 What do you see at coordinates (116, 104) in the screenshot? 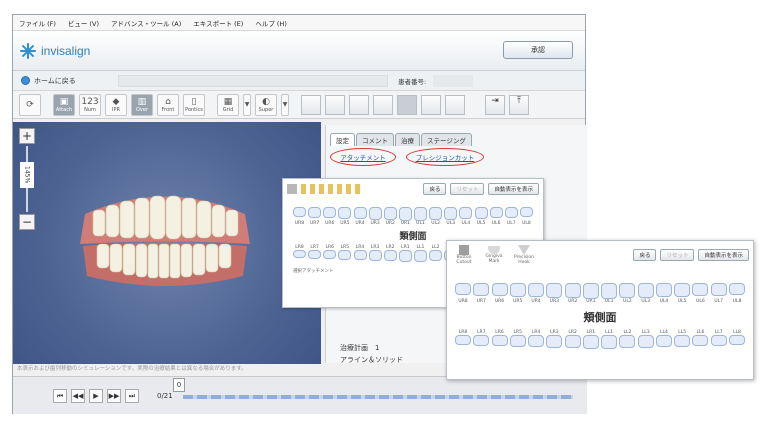
I see `ipr-button: ◆ IPR` at bounding box center [116, 104].